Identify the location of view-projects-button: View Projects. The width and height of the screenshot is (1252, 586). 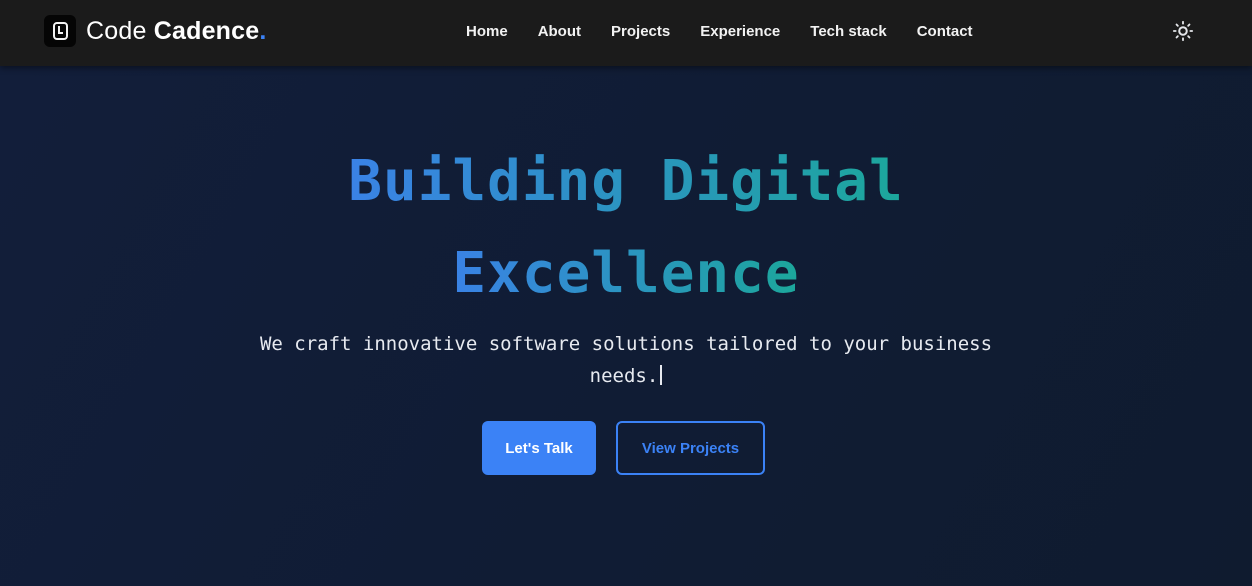
(690, 448).